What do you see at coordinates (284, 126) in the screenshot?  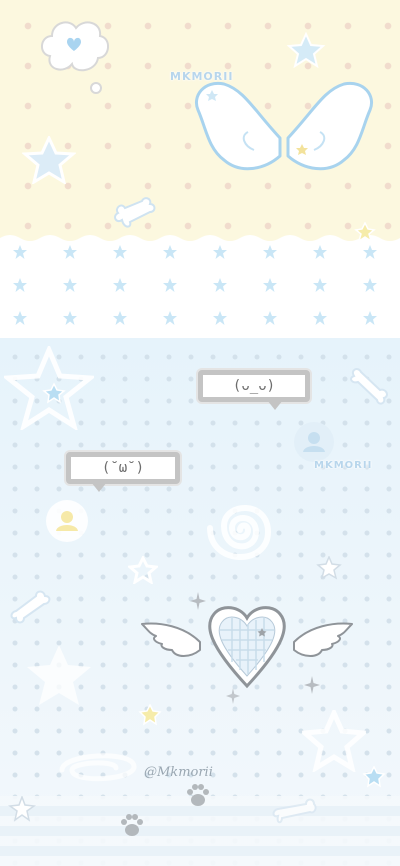 I see `wings-icon` at bounding box center [284, 126].